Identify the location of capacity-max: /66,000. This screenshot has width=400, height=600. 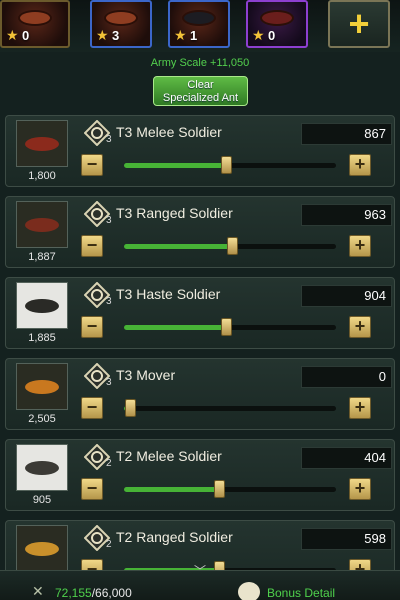
(111, 593).